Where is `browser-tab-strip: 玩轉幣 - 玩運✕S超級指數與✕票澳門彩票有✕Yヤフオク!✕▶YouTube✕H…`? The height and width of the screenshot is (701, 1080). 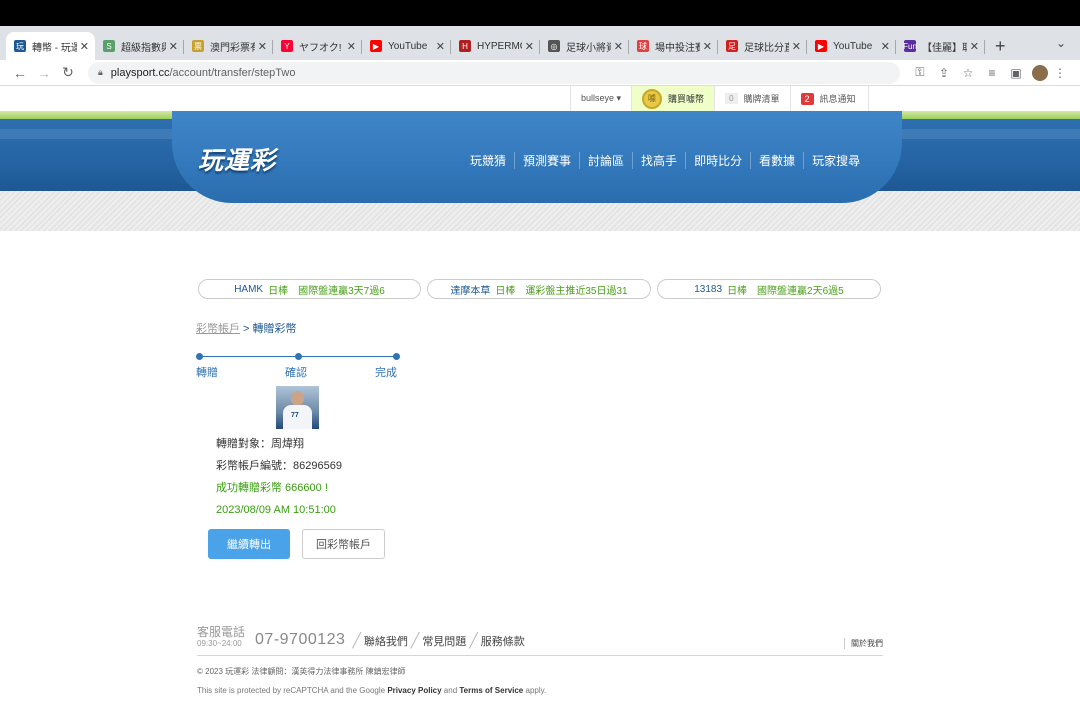
browser-tab-strip: 玩轉幣 - 玩運✕S超級指數與✕票澳門彩票有✕Yヤフオク!✕▶YouTube✕H… is located at coordinates (540, 43).